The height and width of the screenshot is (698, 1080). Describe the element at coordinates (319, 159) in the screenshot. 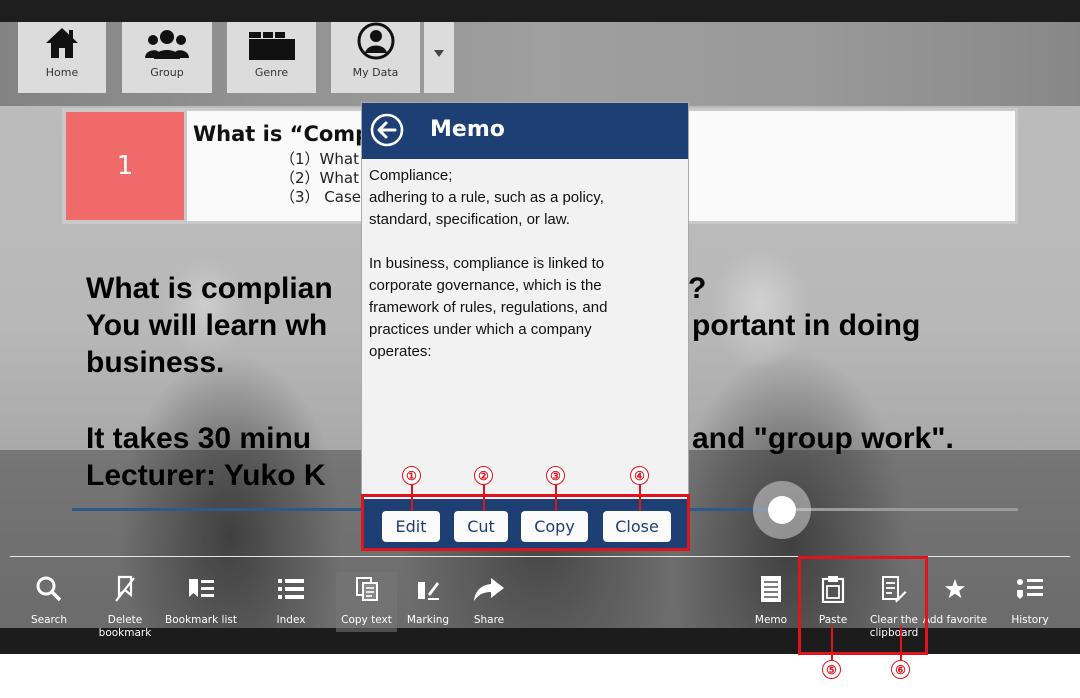

I see `lesson-outline-item: （1）What` at that location.